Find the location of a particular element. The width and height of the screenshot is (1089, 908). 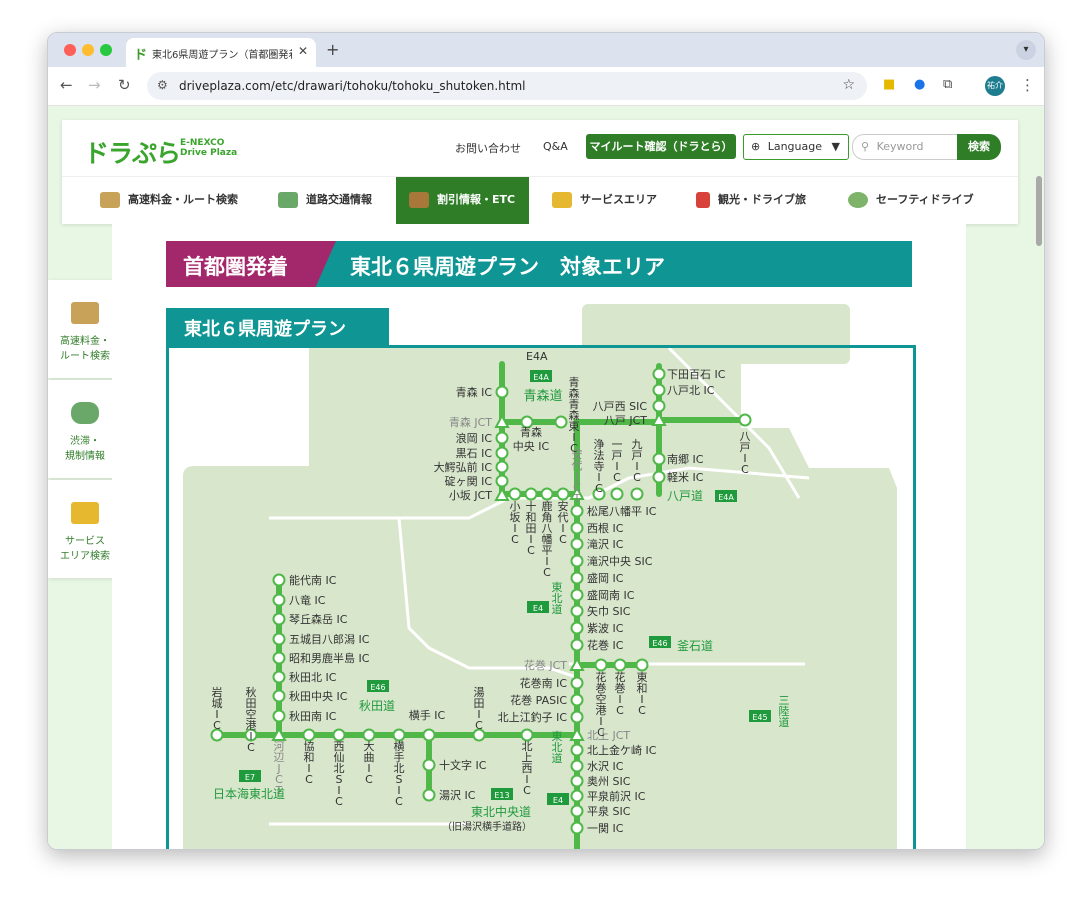

nav-label: 割引情報・ETC is located at coordinates (476, 199).